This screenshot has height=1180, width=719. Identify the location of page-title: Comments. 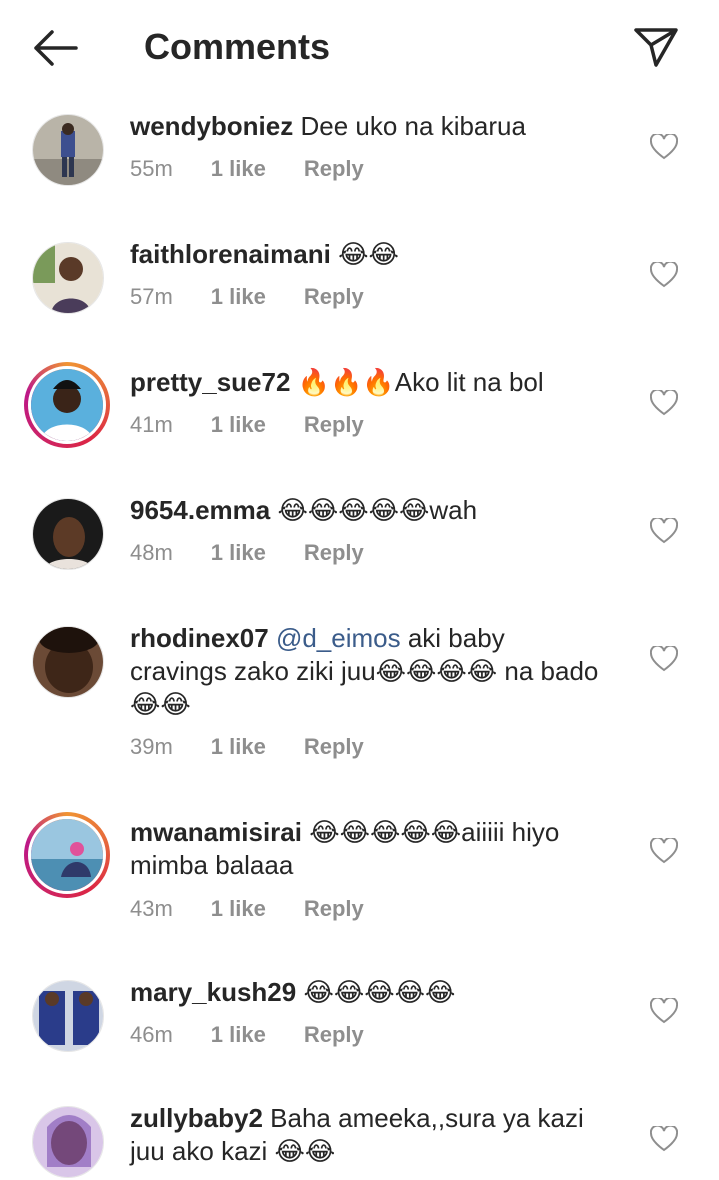
(237, 46).